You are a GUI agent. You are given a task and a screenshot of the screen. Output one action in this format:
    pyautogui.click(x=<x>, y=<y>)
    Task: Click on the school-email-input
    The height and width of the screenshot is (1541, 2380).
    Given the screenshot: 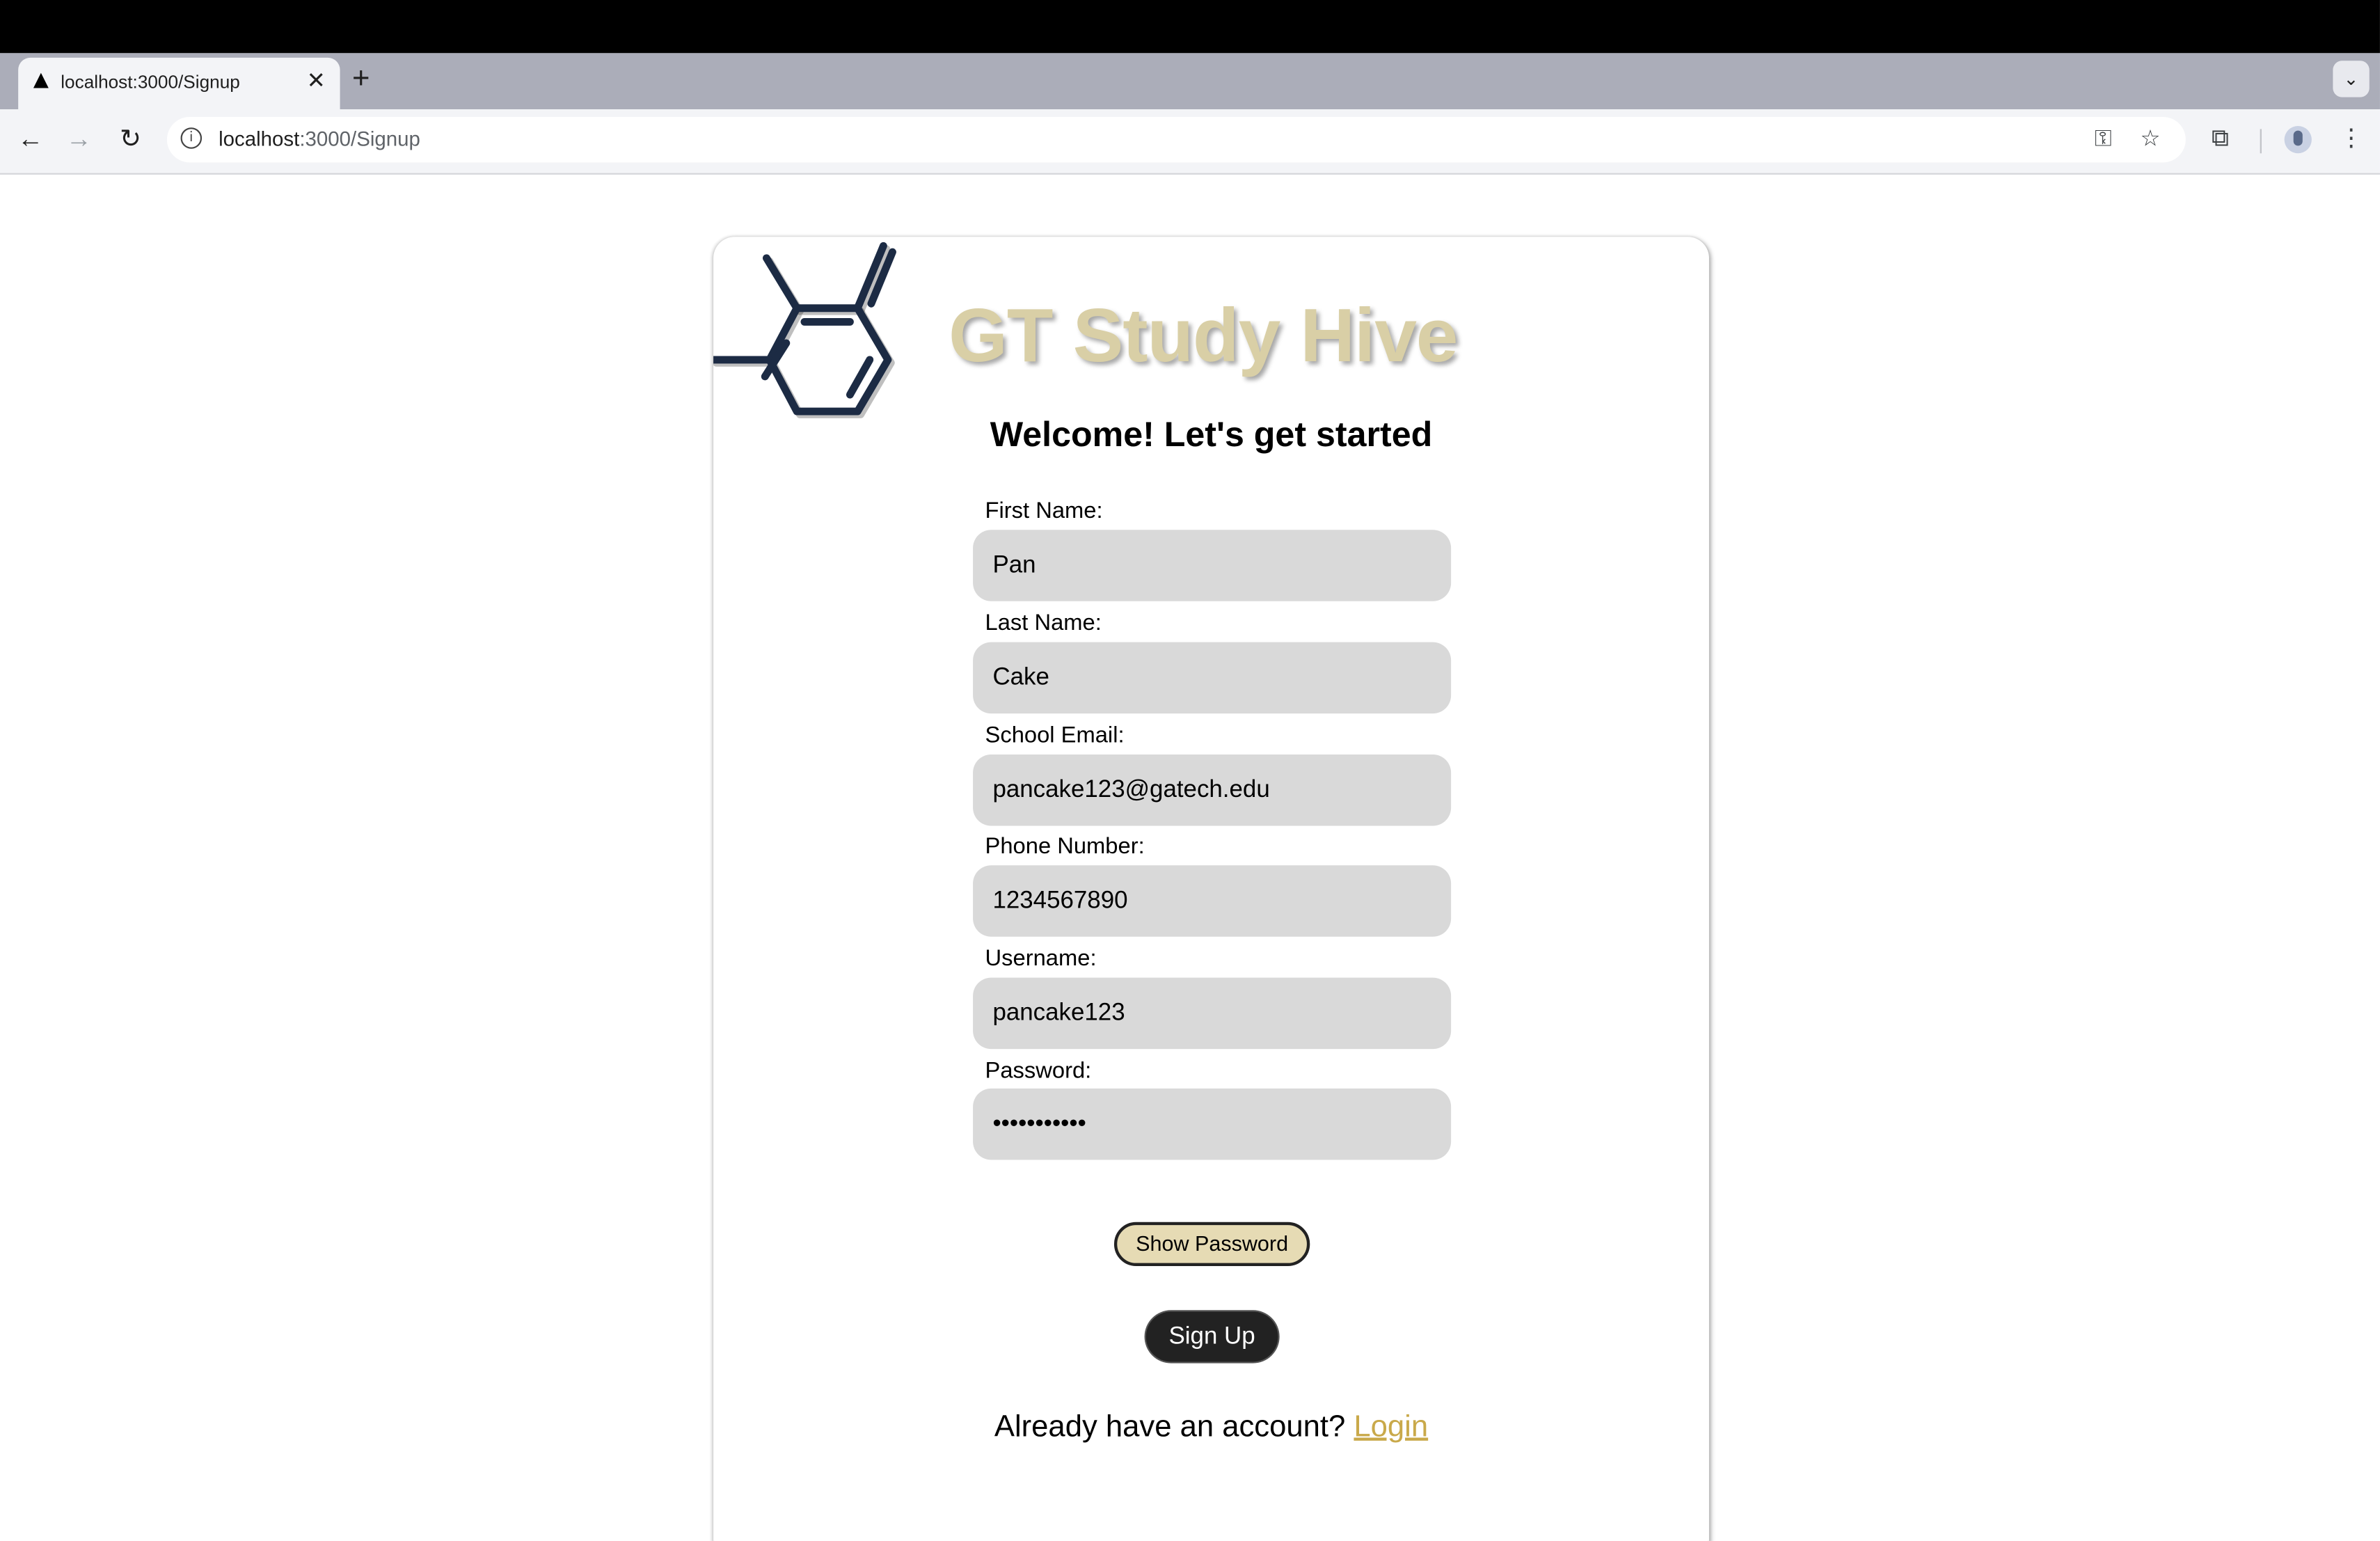 What is the action you would take?
    pyautogui.click(x=1212, y=790)
    